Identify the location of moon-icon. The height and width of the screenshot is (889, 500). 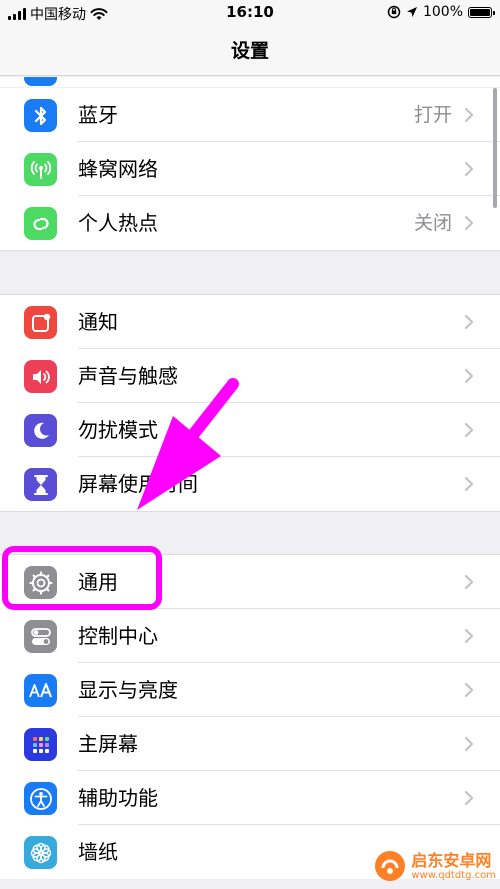
(40, 430).